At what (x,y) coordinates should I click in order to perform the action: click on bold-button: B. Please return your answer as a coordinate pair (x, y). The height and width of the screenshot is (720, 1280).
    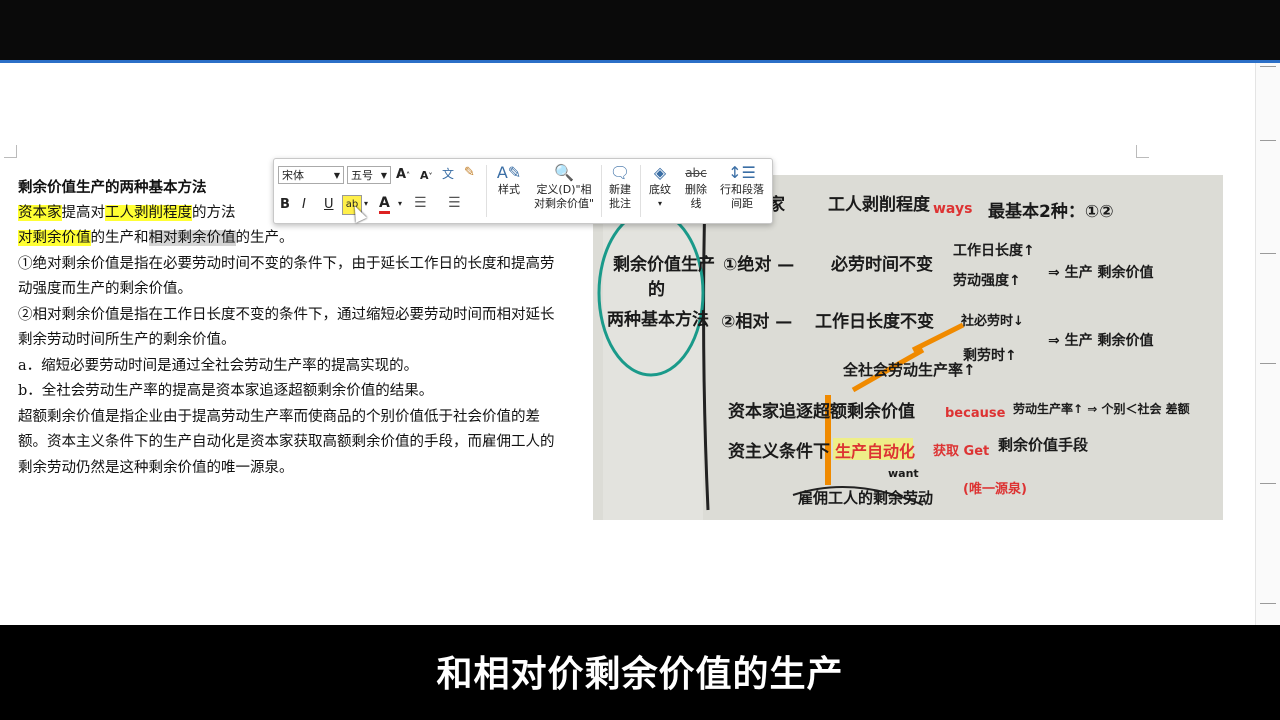
    Looking at the image, I should click on (285, 204).